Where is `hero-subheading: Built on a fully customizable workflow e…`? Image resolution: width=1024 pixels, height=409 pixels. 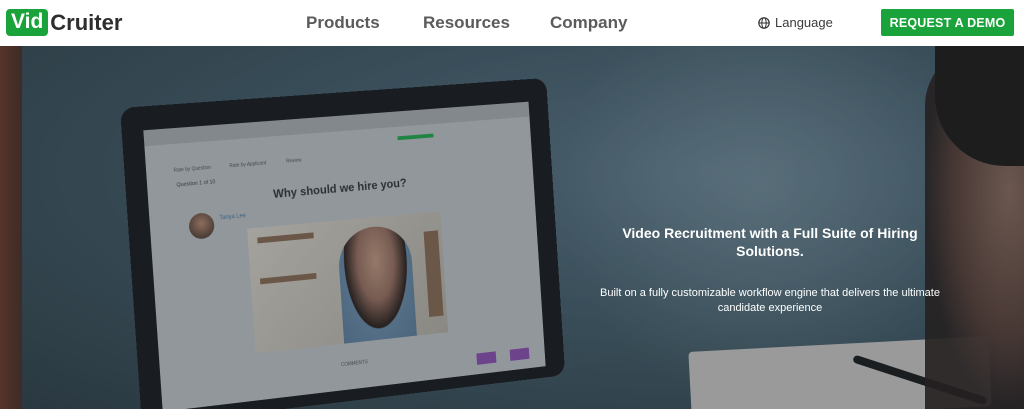
hero-subheading: Built on a fully customizable workflow e… is located at coordinates (770, 300).